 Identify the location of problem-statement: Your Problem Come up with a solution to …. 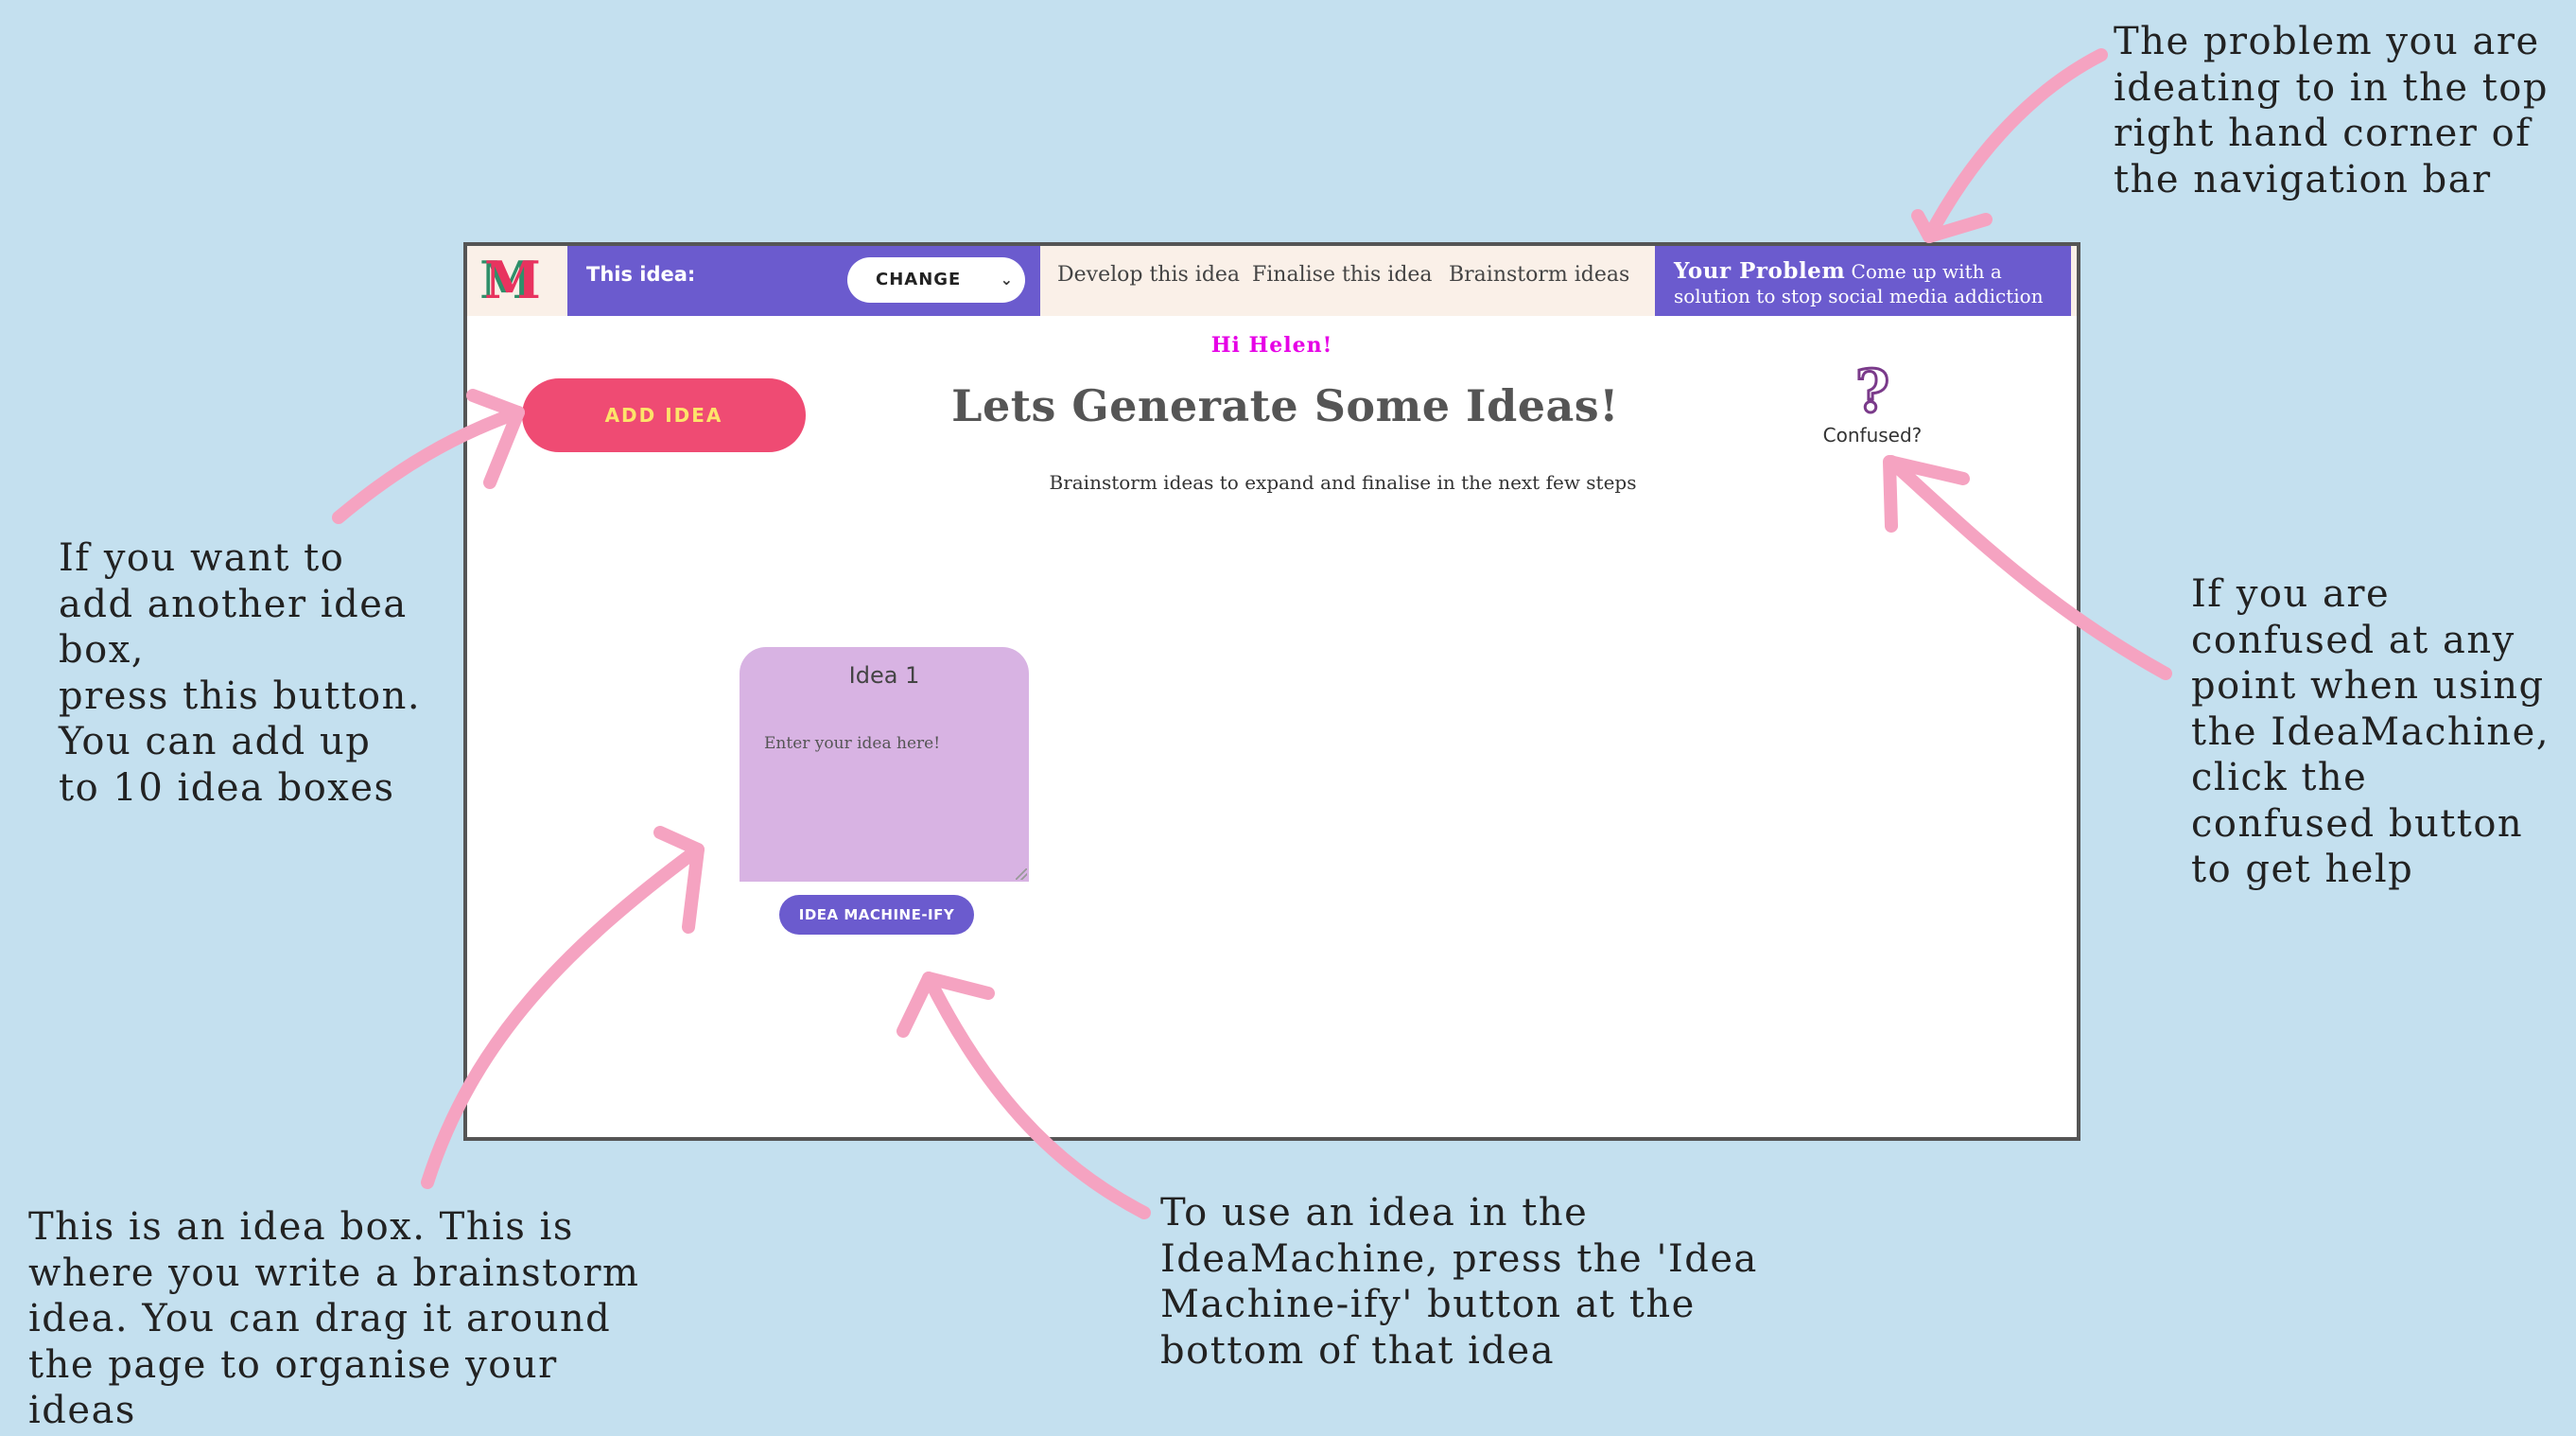
(1863, 281).